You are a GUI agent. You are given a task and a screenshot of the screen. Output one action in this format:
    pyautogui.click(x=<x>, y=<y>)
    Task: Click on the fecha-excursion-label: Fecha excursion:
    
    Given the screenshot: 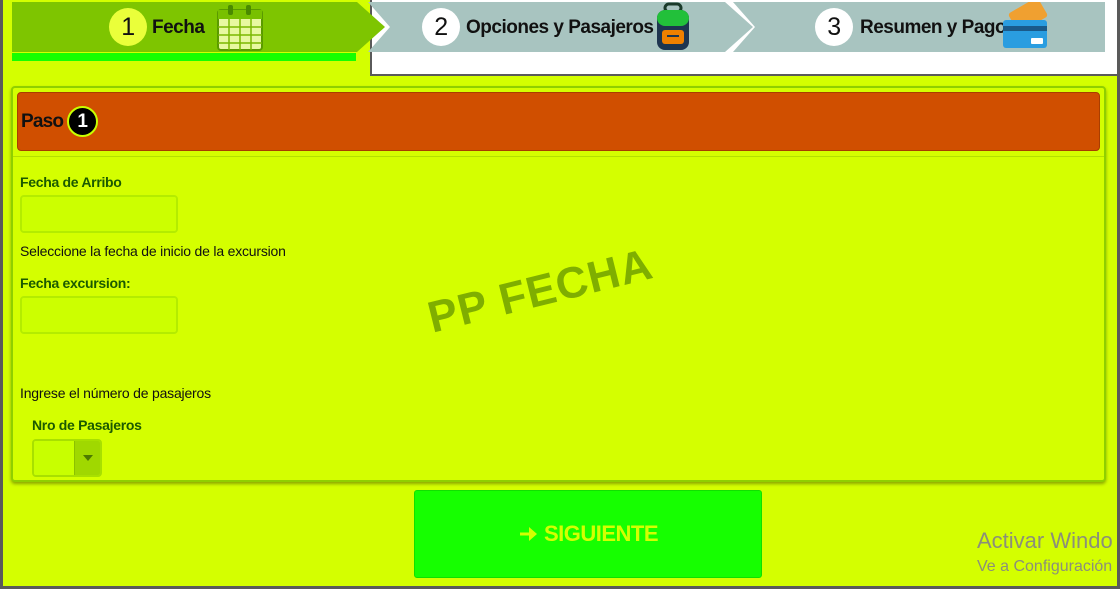 What is the action you would take?
    pyautogui.click(x=75, y=283)
    